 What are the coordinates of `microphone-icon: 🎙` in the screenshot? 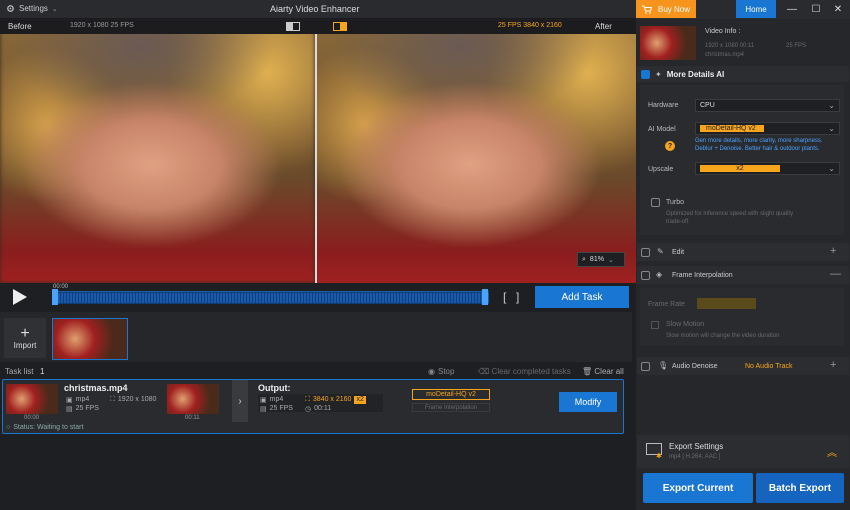 It's located at (663, 365).